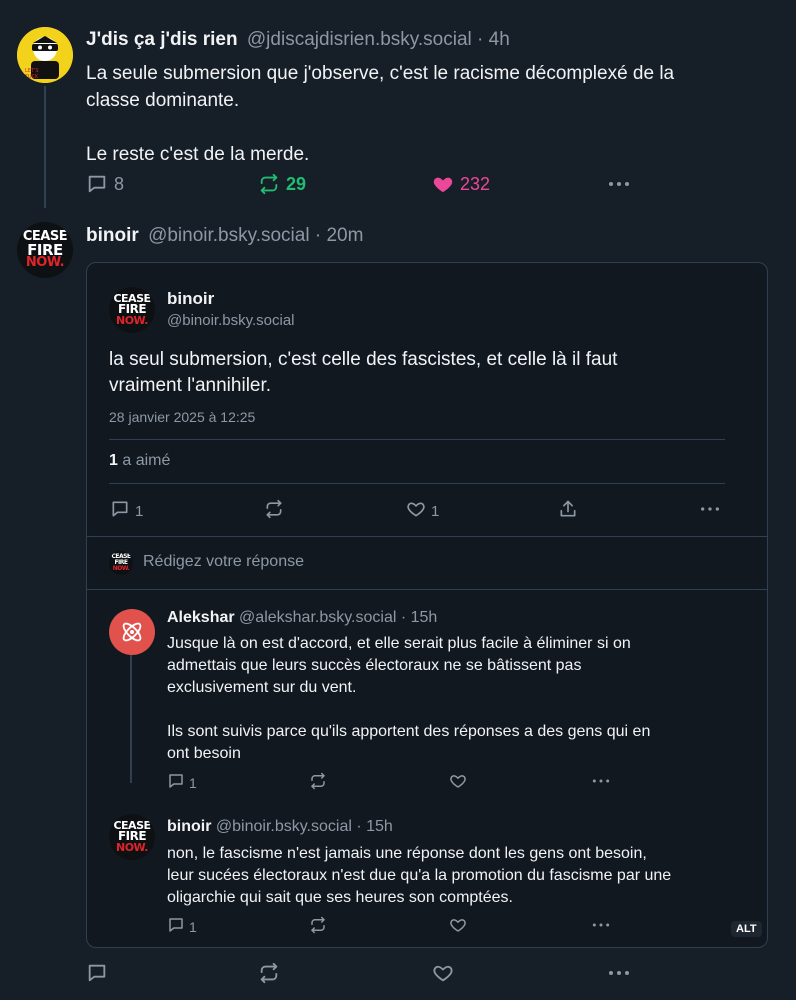  What do you see at coordinates (282, 184) in the screenshot?
I see `repost-button: 29` at bounding box center [282, 184].